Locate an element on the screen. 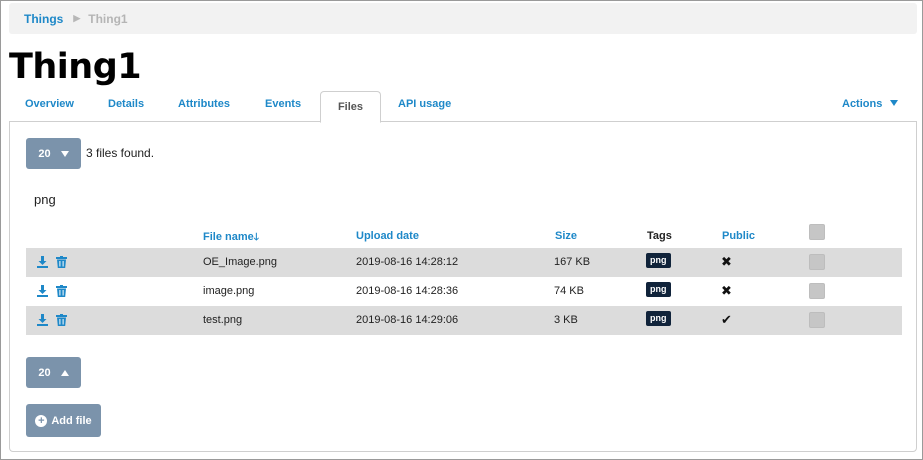 The image size is (923, 460). tab-events: Events is located at coordinates (283, 106).